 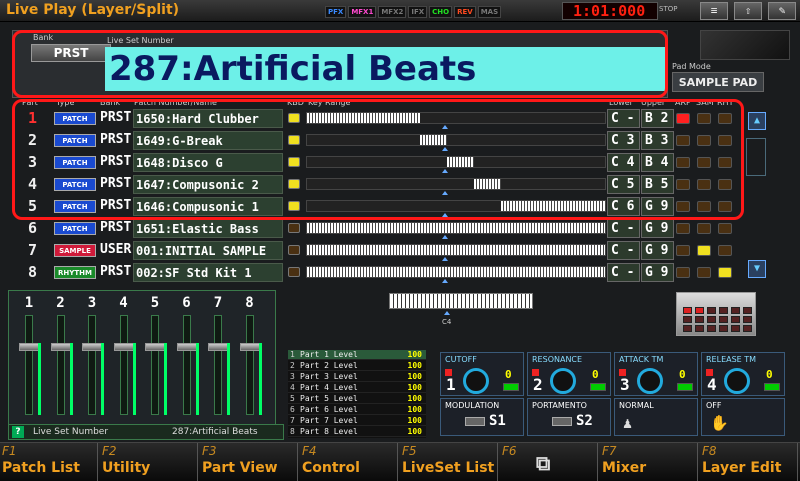 I want to click on function-key: F1 Patch List, so click(x=49, y=462).